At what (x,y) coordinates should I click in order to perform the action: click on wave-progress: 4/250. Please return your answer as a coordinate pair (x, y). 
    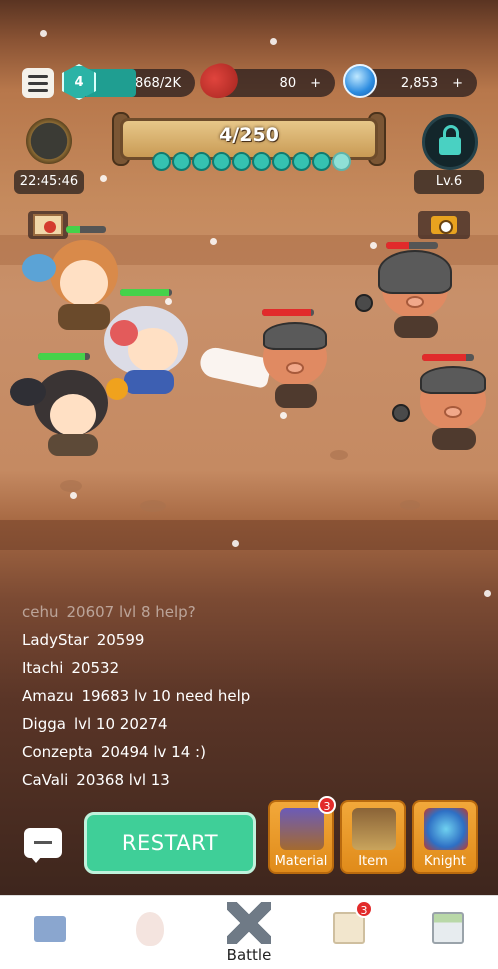
    Looking at the image, I should click on (249, 135).